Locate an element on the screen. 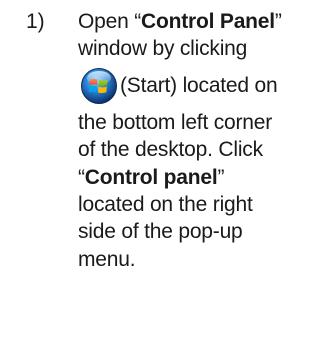 The height and width of the screenshot is (343, 325). line-8: side of the pop-up is located at coordinates (160, 232).